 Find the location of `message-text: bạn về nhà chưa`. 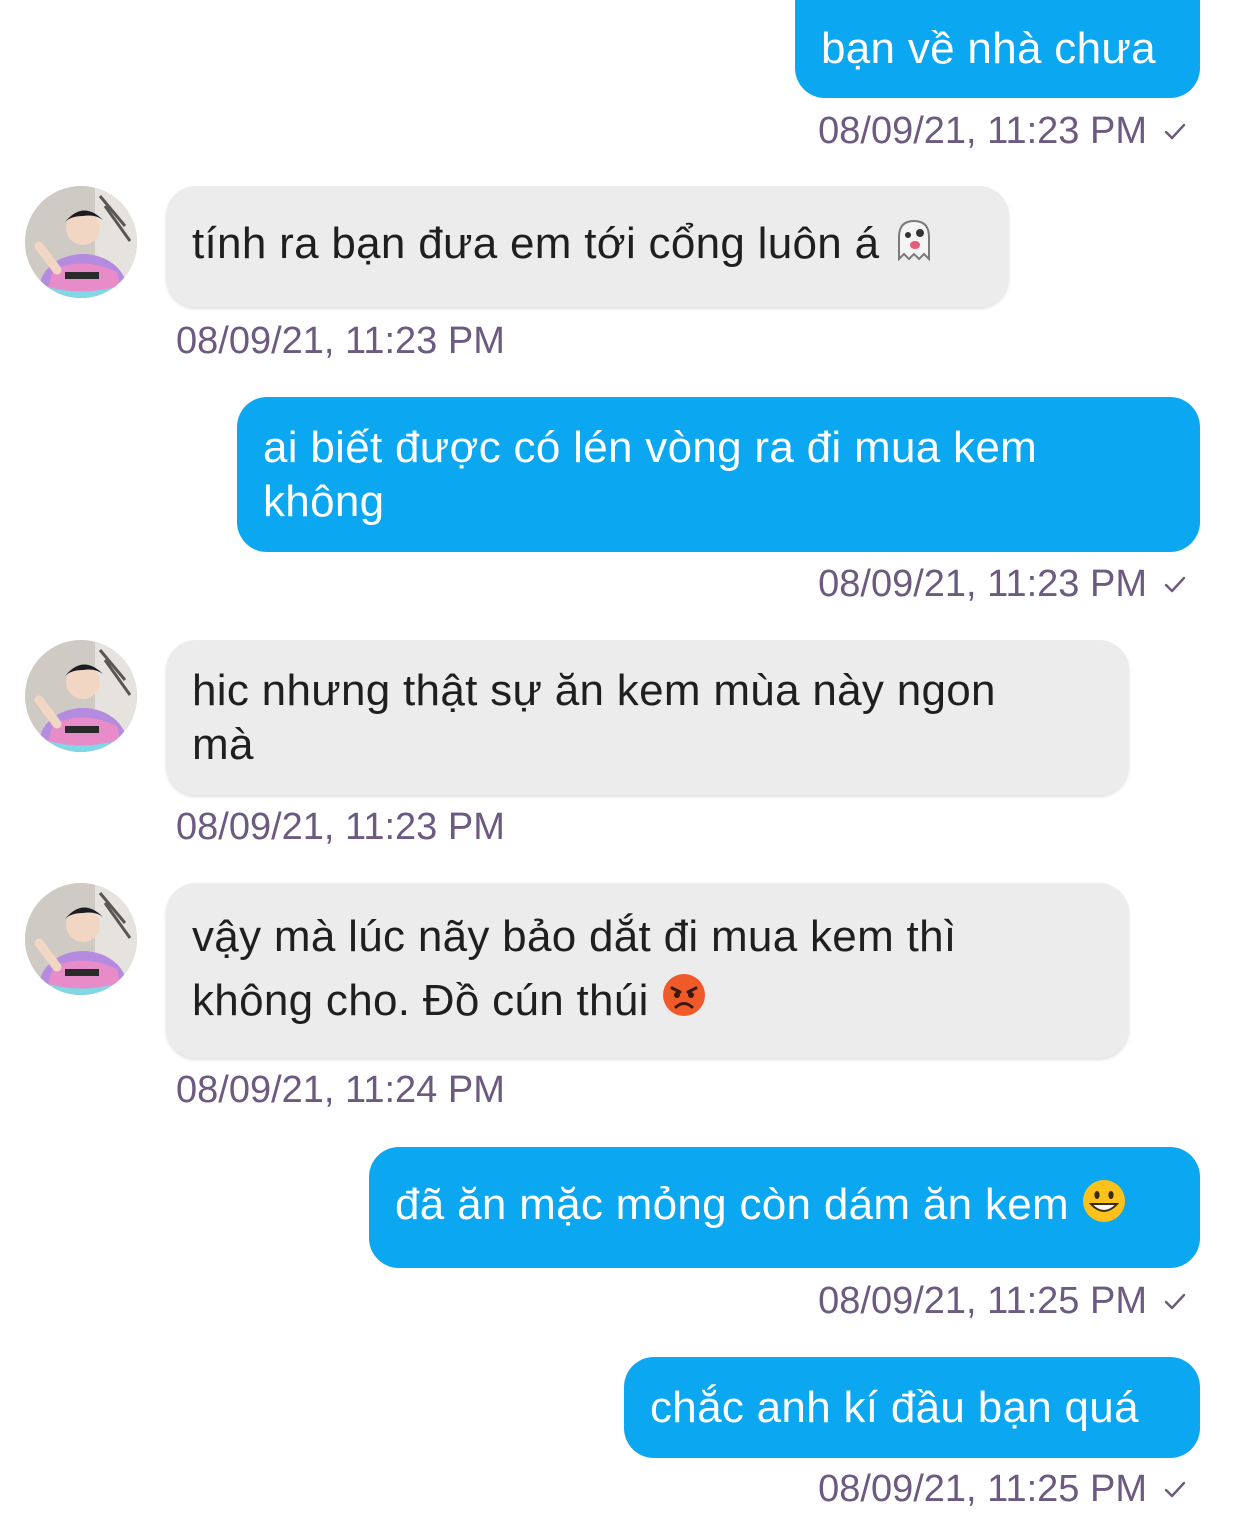

message-text: bạn về nhà chưa is located at coordinates (988, 48).